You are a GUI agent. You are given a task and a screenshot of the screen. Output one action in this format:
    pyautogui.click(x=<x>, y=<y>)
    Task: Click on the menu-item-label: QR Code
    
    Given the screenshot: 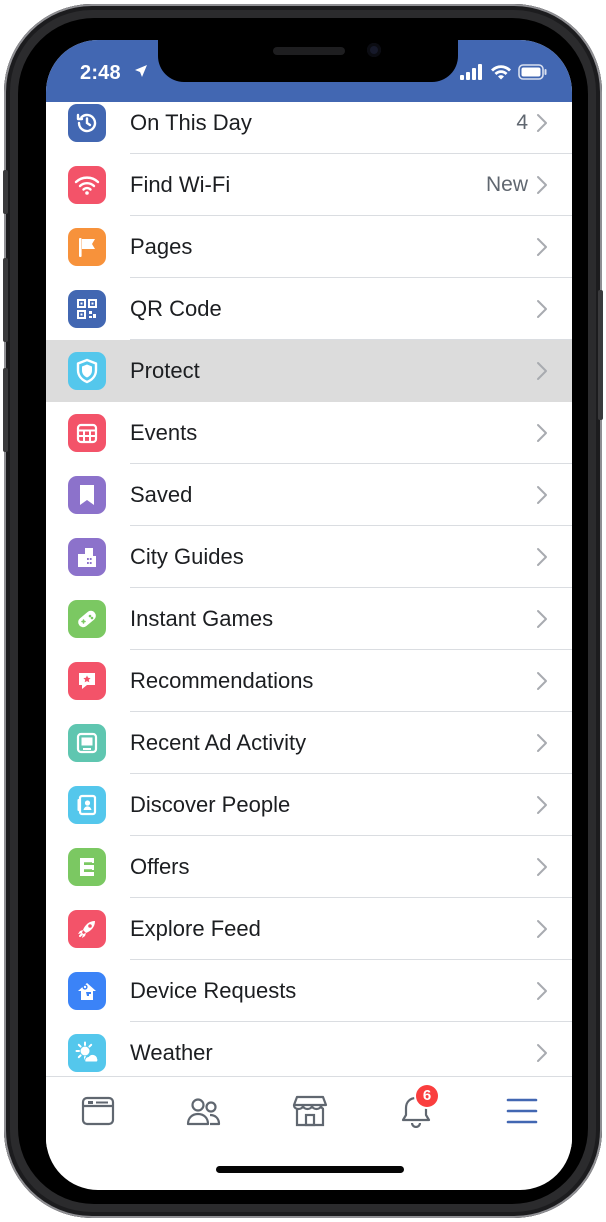 What is the action you would take?
    pyautogui.click(x=176, y=308)
    